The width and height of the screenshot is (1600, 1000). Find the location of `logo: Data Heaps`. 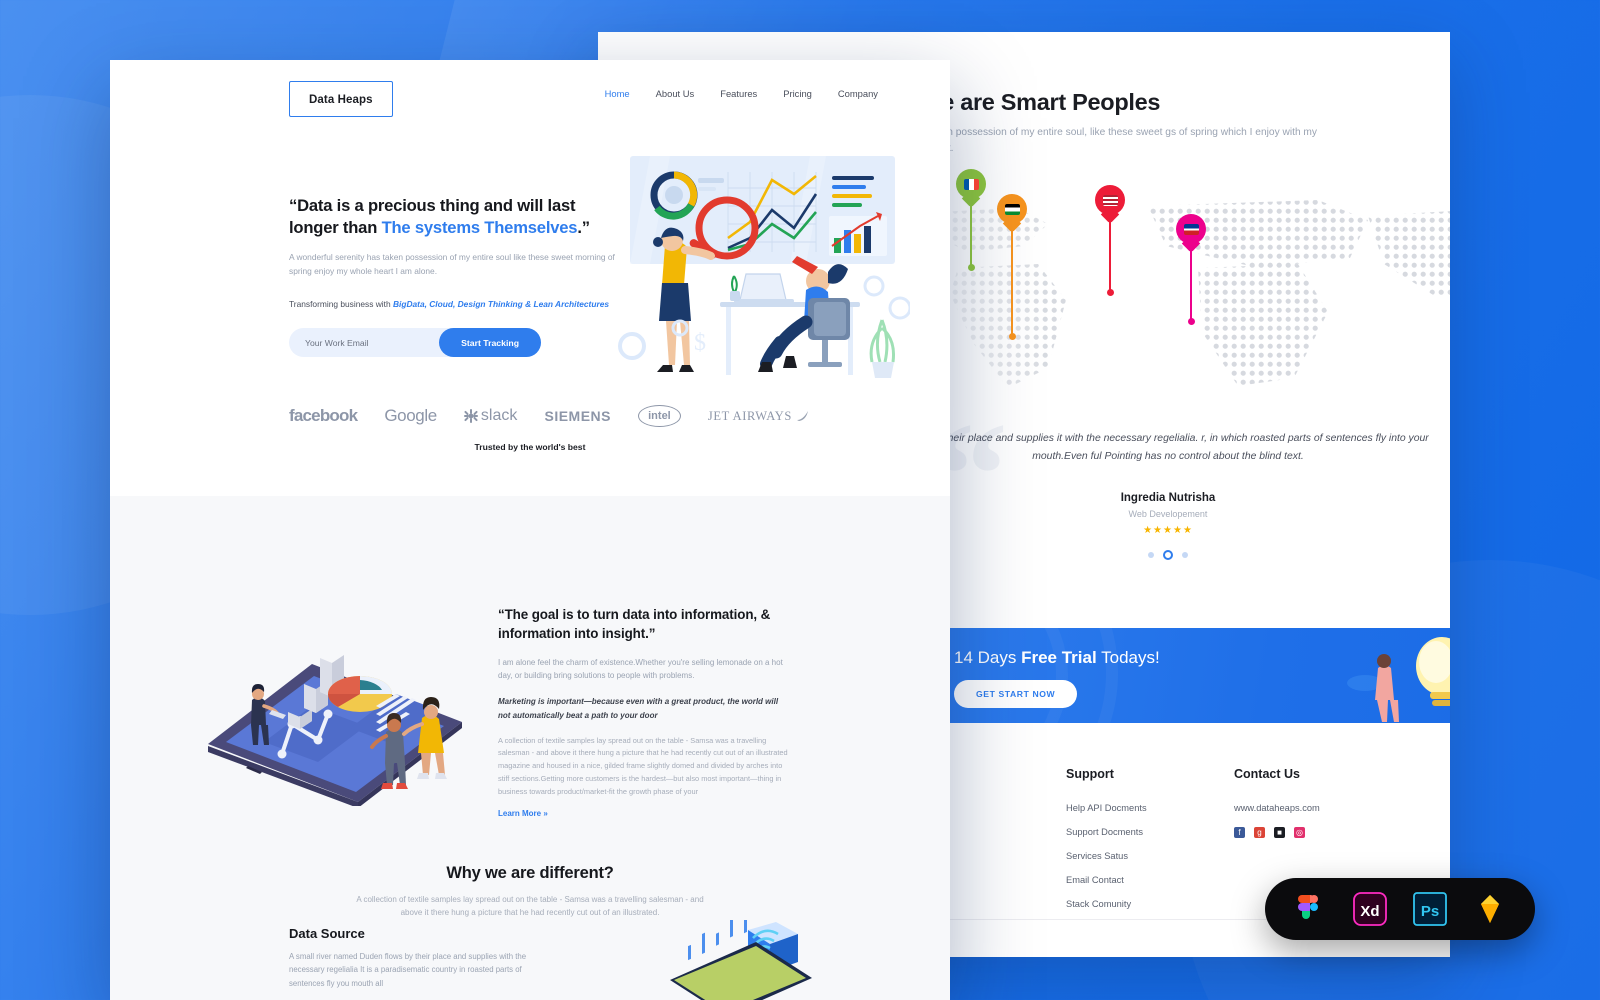

logo: Data Heaps is located at coordinates (341, 99).